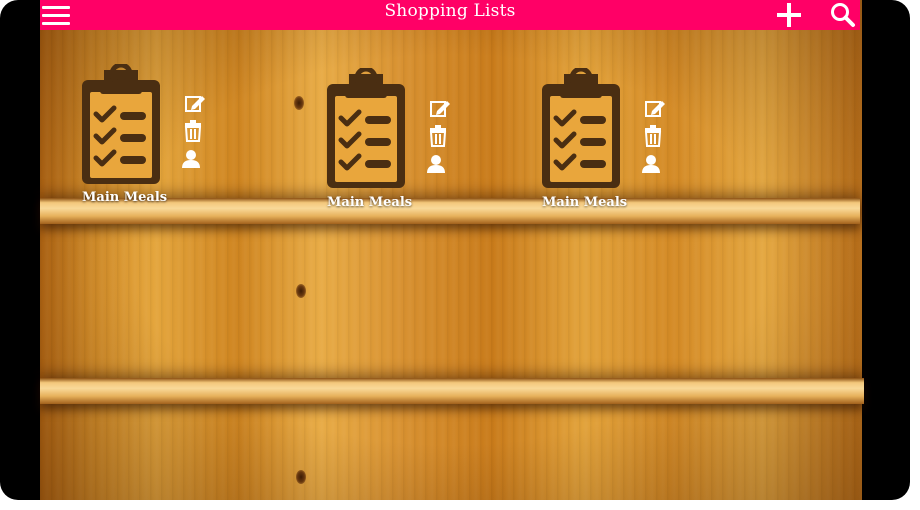 The width and height of the screenshot is (920, 510). Describe the element at coordinates (843, 15) in the screenshot. I see `search-icon` at that location.